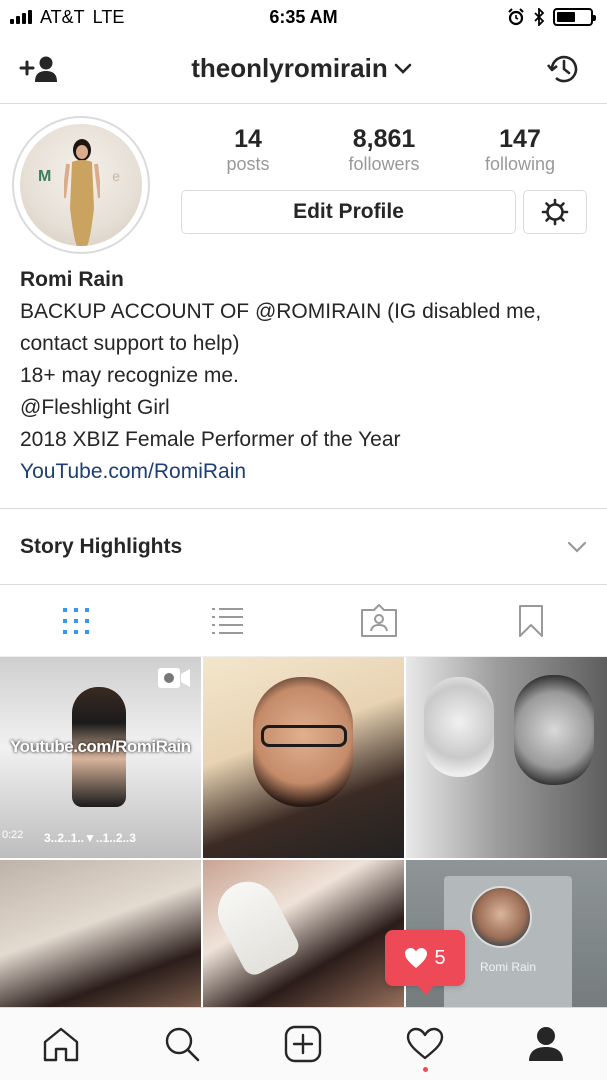 This screenshot has width=607, height=1080. I want to click on tab-new-post, so click(303, 1044).